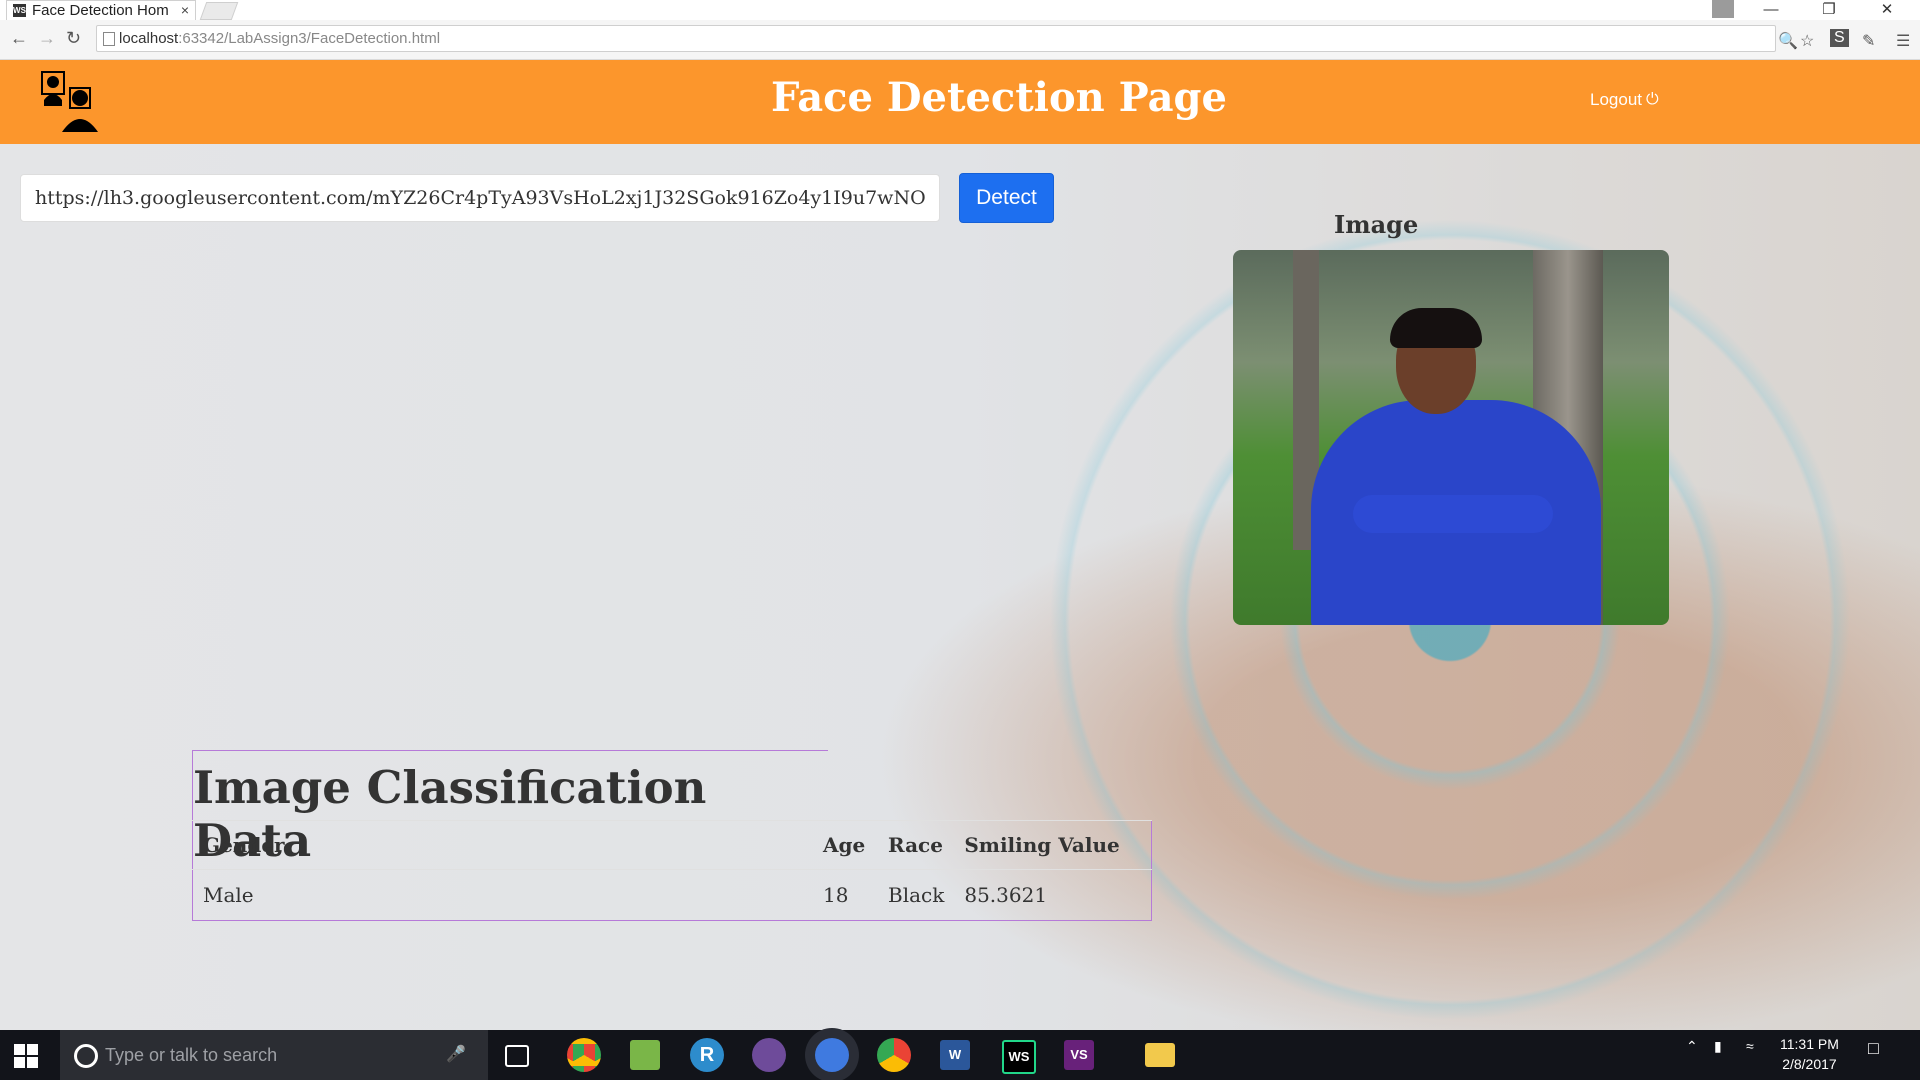  What do you see at coordinates (1718, 1046) in the screenshot?
I see `battery-icon: ▮` at bounding box center [1718, 1046].